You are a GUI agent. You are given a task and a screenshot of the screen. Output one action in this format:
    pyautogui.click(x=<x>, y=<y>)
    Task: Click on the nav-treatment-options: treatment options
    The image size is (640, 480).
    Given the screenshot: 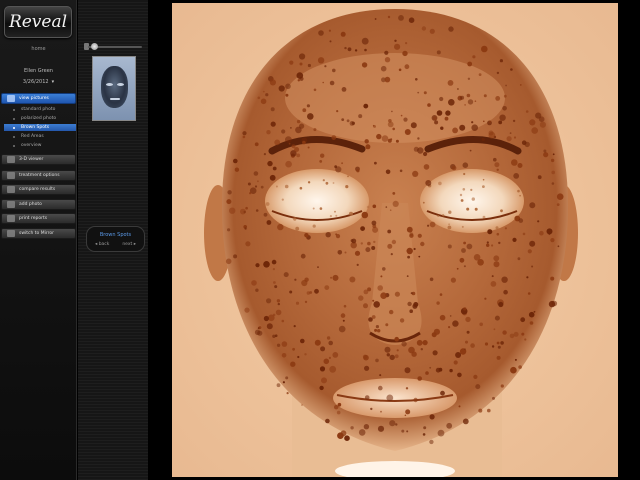 What is the action you would take?
    pyautogui.click(x=38, y=175)
    